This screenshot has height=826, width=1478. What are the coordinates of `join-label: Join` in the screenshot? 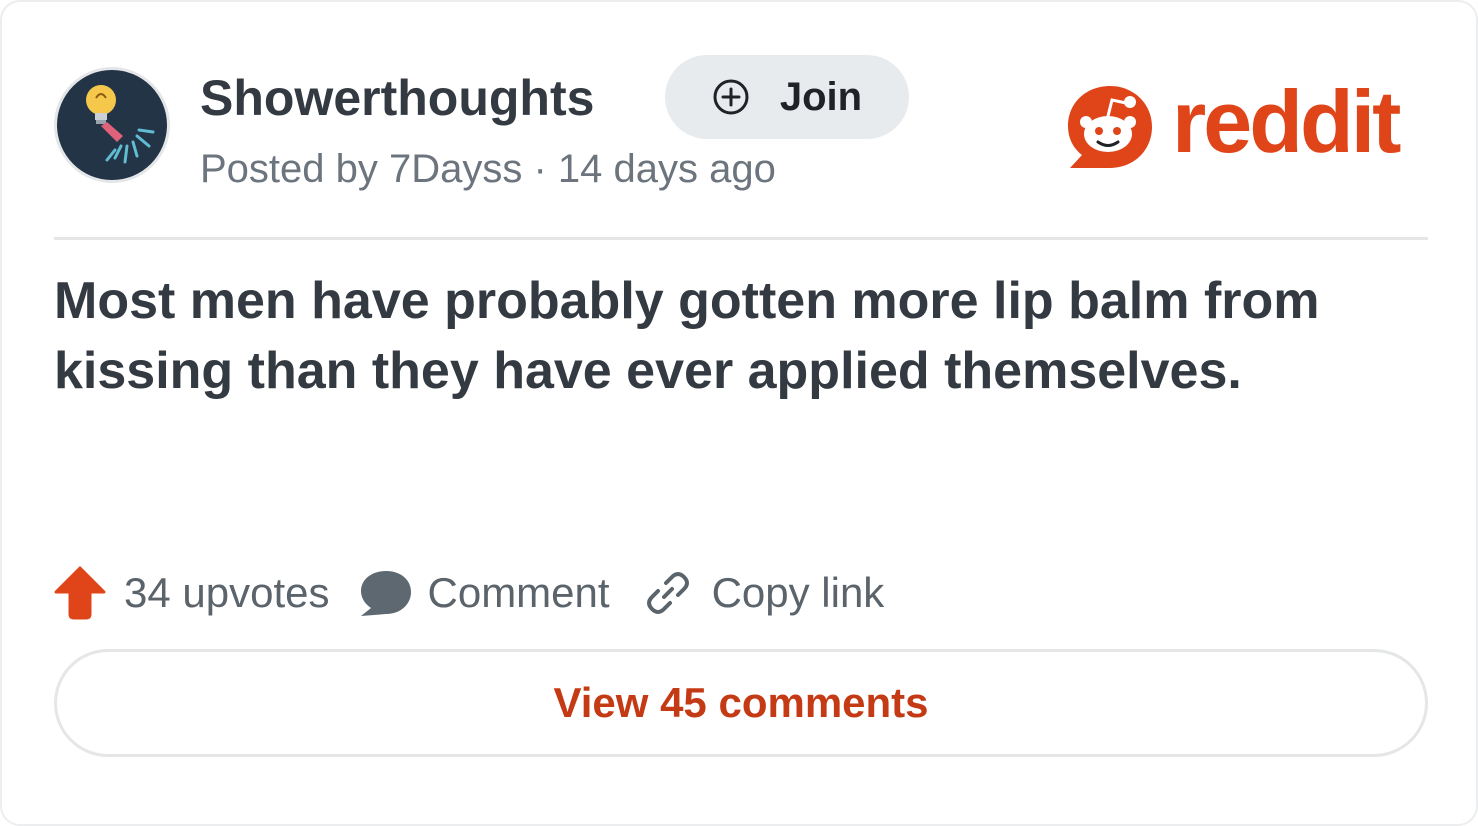 It's located at (821, 96).